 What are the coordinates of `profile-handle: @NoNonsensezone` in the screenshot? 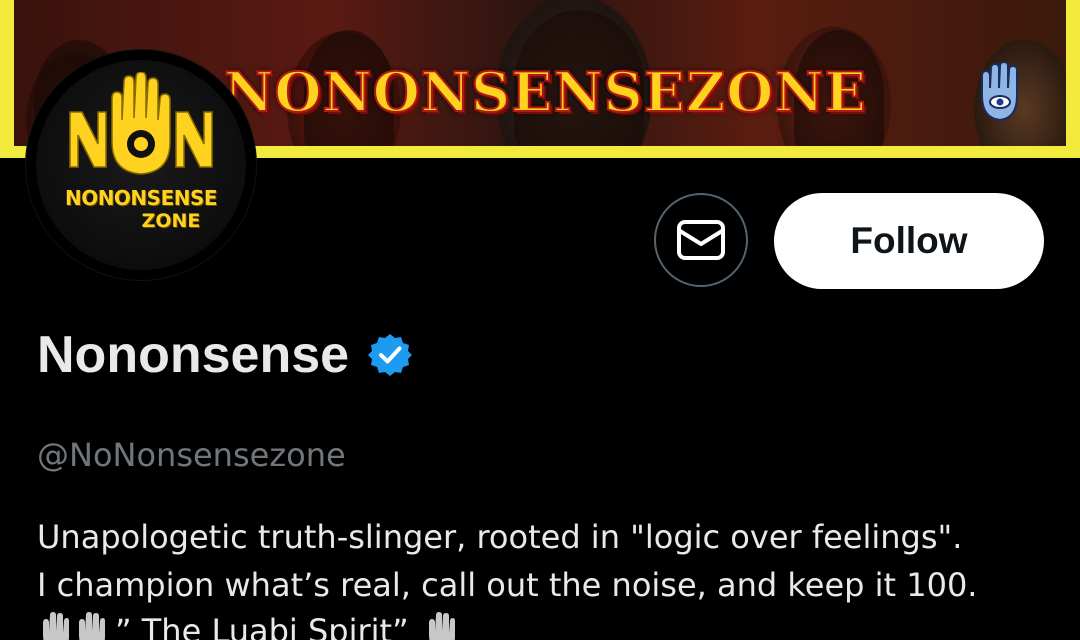 It's located at (191, 455).